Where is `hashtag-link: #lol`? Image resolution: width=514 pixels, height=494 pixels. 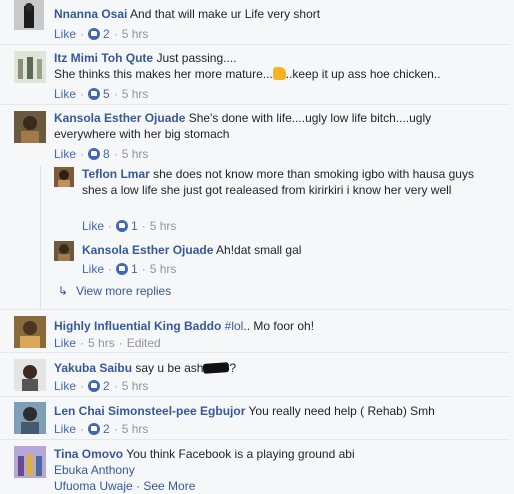 hashtag-link: #lol is located at coordinates (234, 326).